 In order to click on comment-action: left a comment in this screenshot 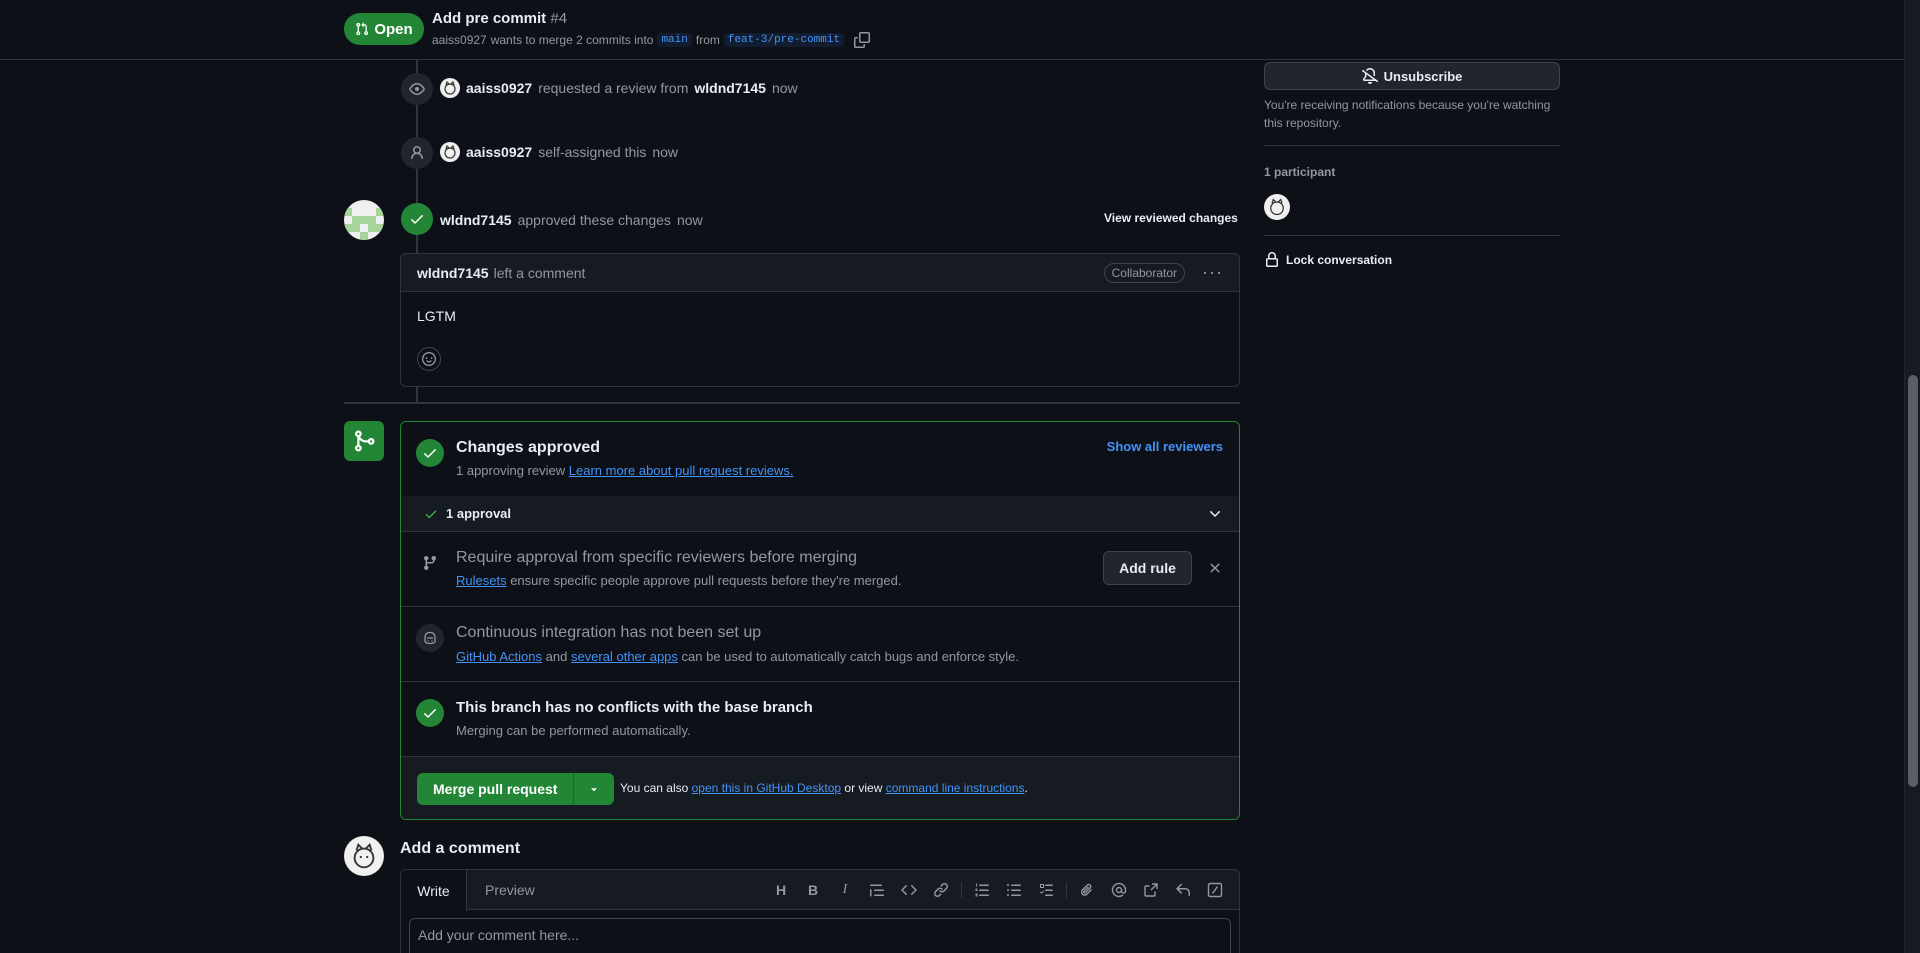, I will do `click(539, 272)`.